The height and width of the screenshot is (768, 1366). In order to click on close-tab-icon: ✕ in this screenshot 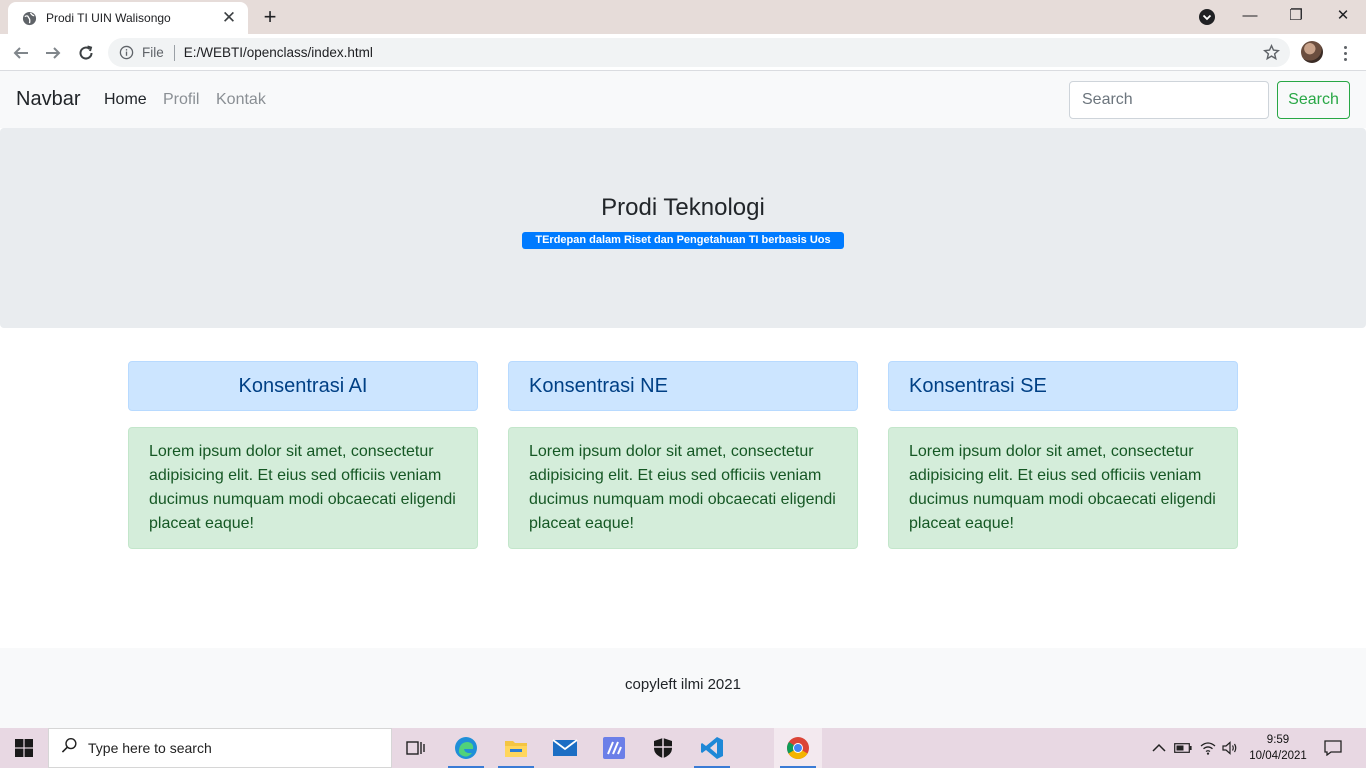, I will do `click(229, 18)`.